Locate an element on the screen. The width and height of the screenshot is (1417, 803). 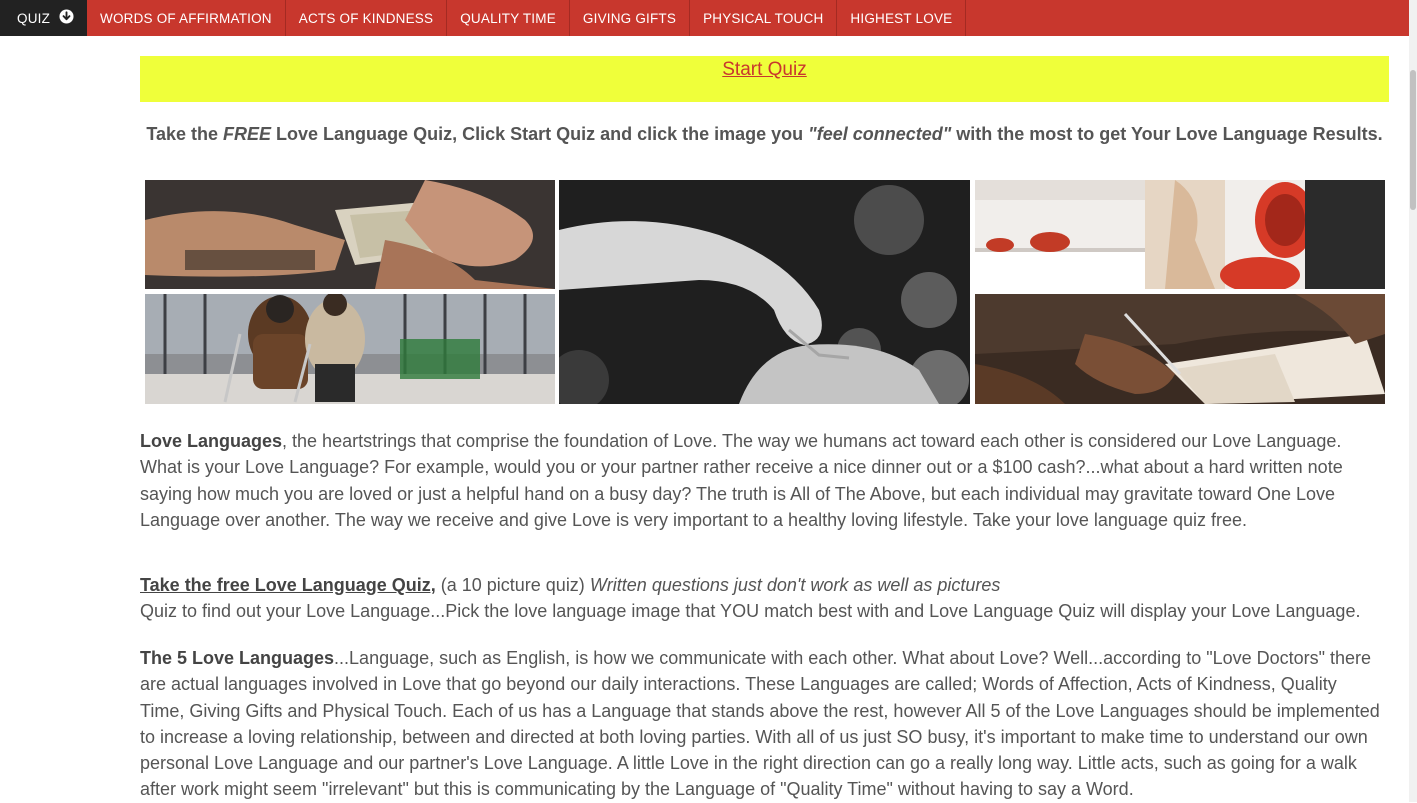
scrollbar-thumb is located at coordinates (1413, 140).